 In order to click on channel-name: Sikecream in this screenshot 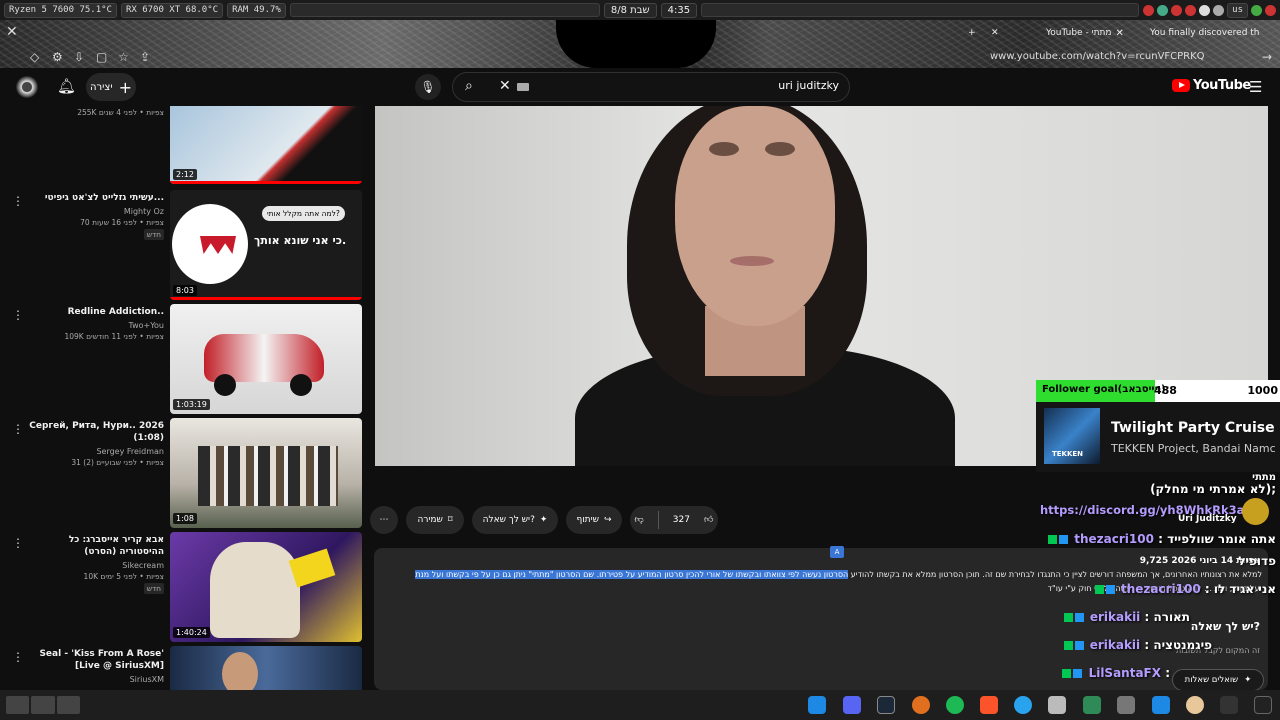, I will do `click(94, 565)`.